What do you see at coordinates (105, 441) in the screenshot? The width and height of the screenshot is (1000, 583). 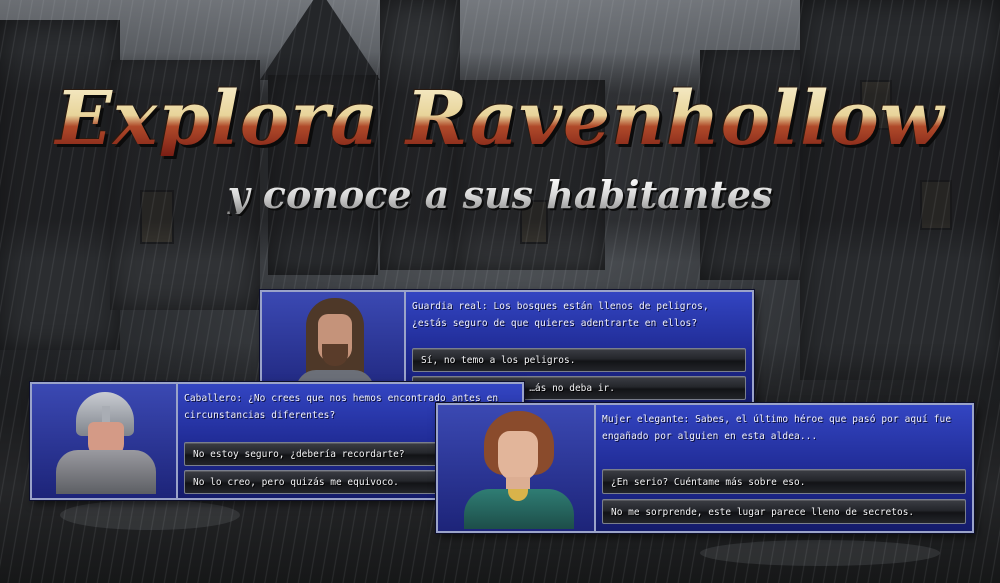 I see `portrait-knight` at bounding box center [105, 441].